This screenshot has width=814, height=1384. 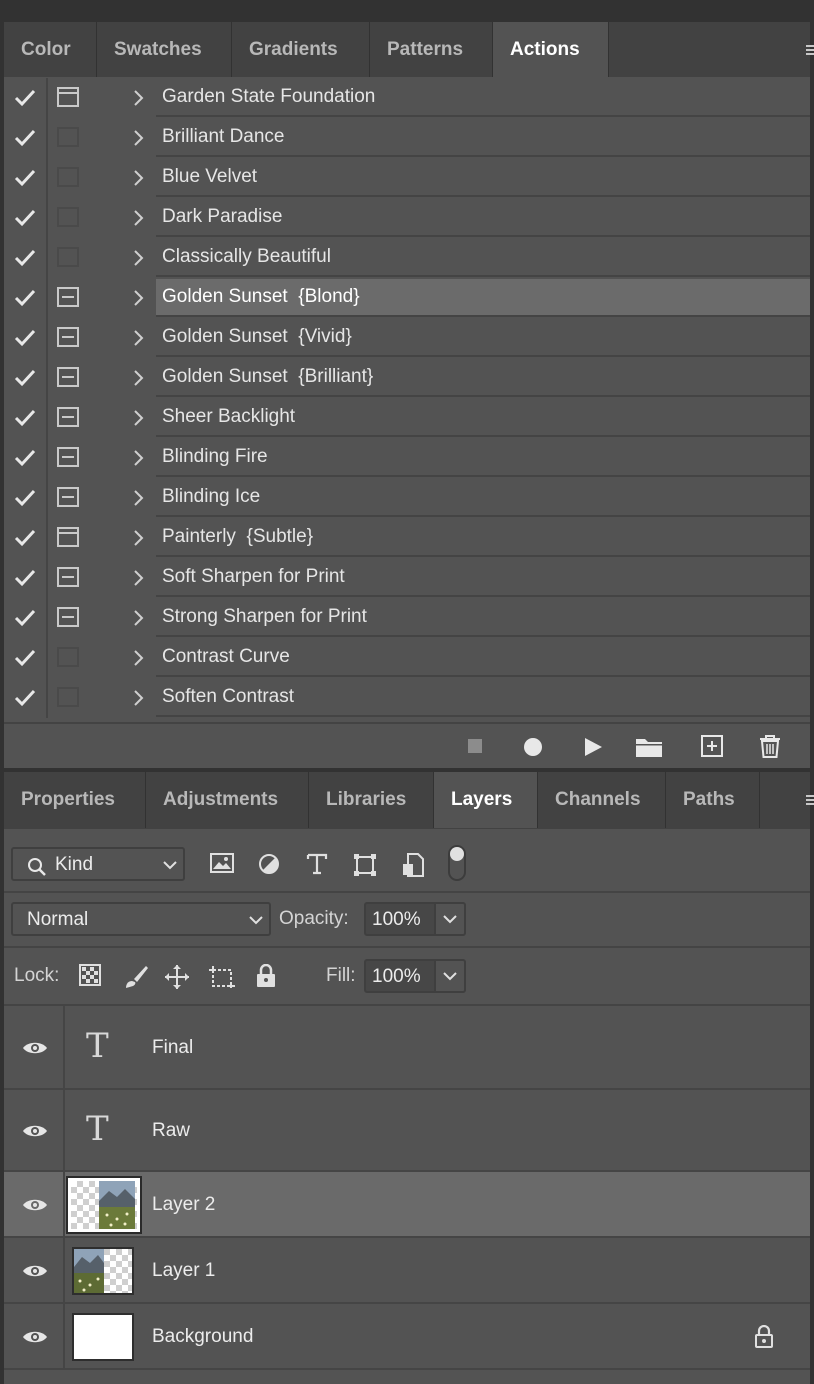 What do you see at coordinates (413, 865) in the screenshot?
I see `smart-object-filter-icon` at bounding box center [413, 865].